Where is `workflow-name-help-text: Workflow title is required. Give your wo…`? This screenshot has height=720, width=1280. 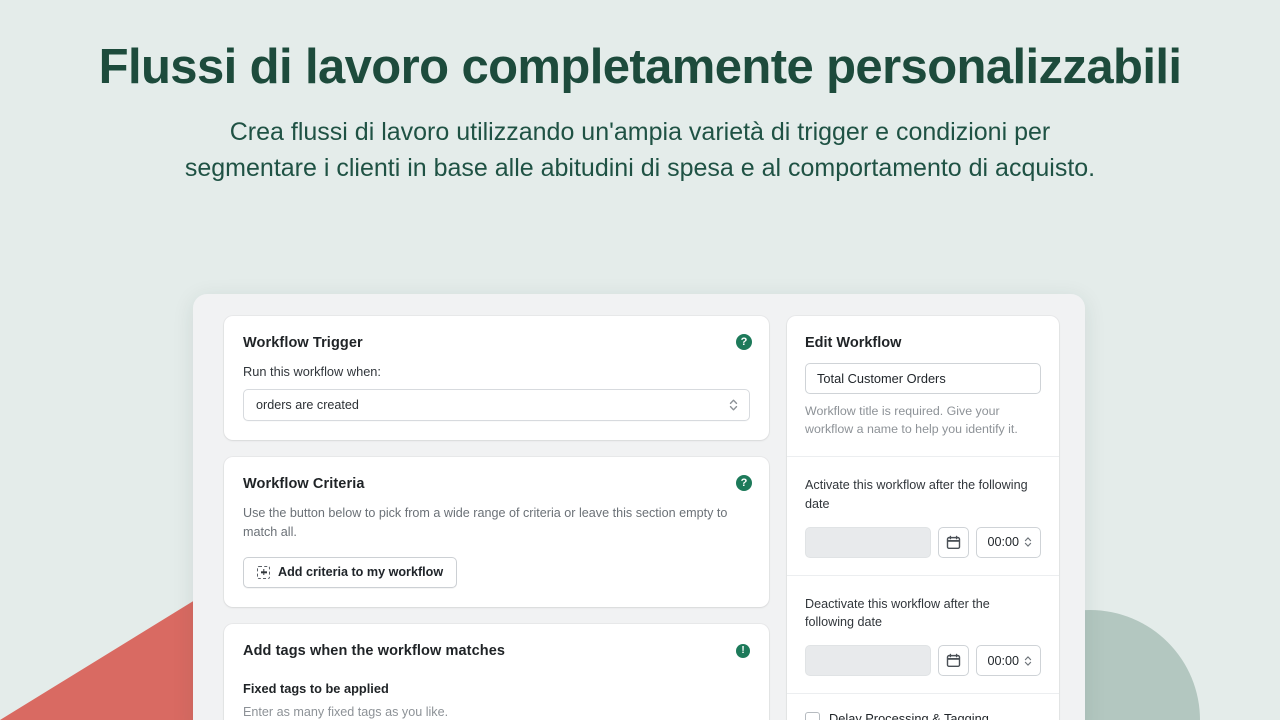 workflow-name-help-text: Workflow title is required. Give your wo… is located at coordinates (911, 420).